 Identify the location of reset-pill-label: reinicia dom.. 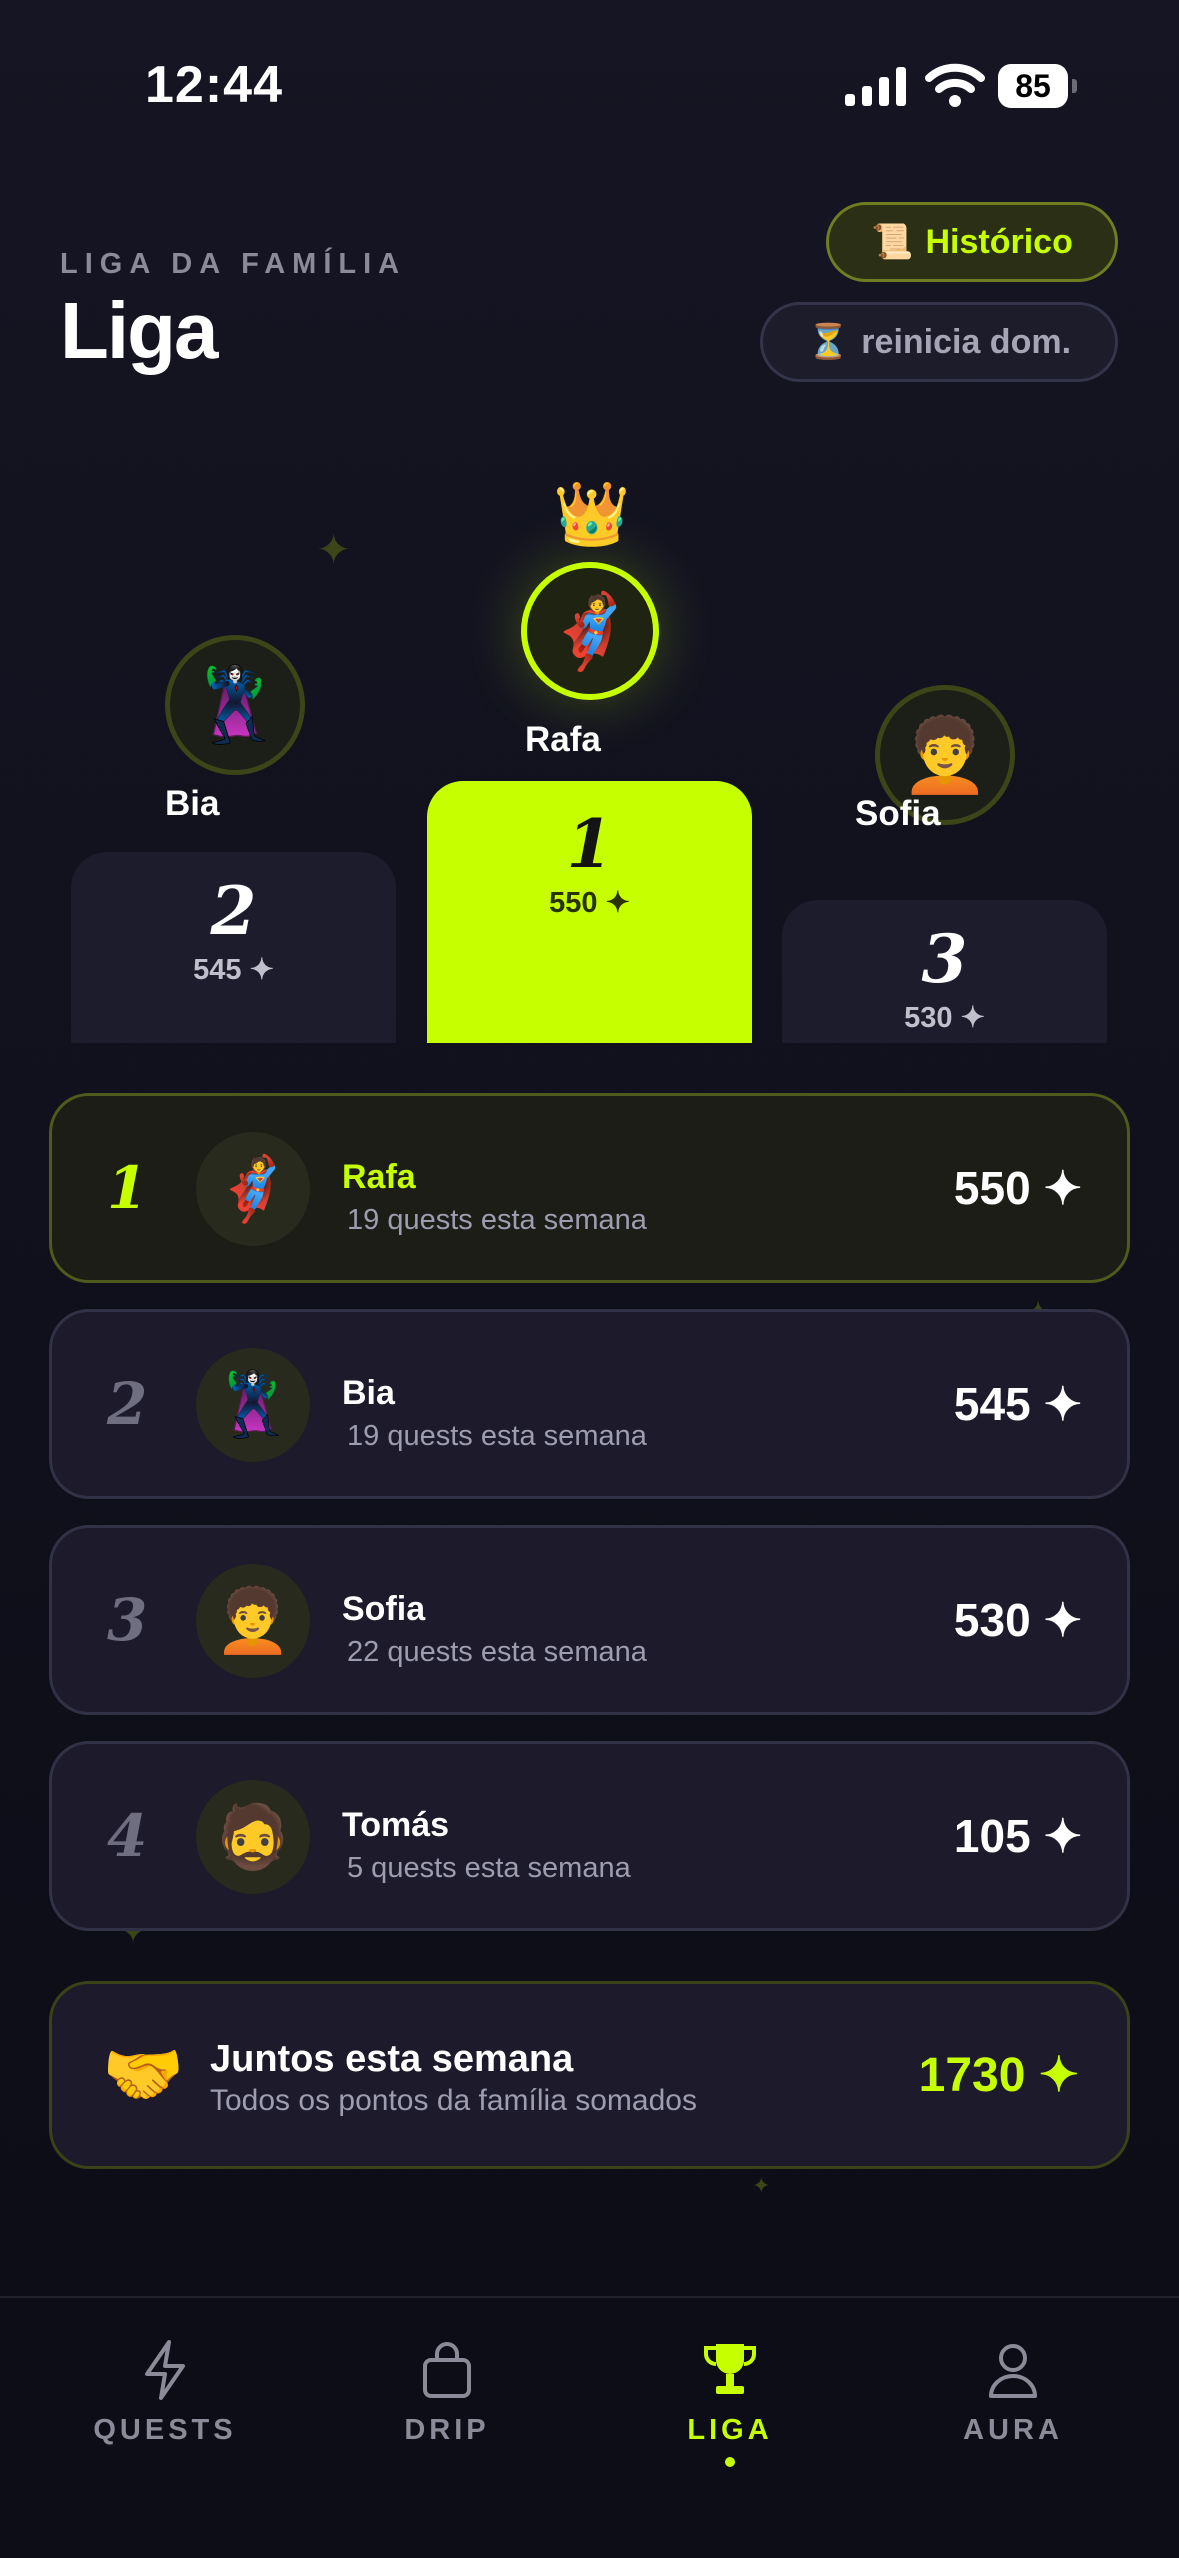
(966, 341).